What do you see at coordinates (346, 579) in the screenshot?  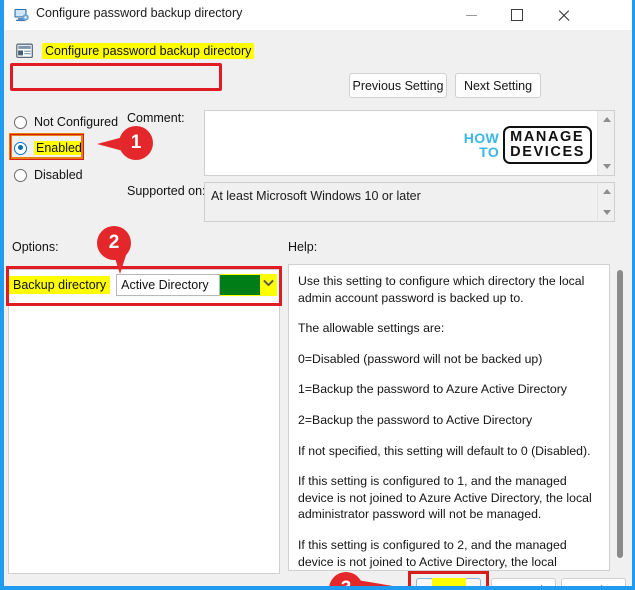 I see `callout-3-number: 3` at bounding box center [346, 579].